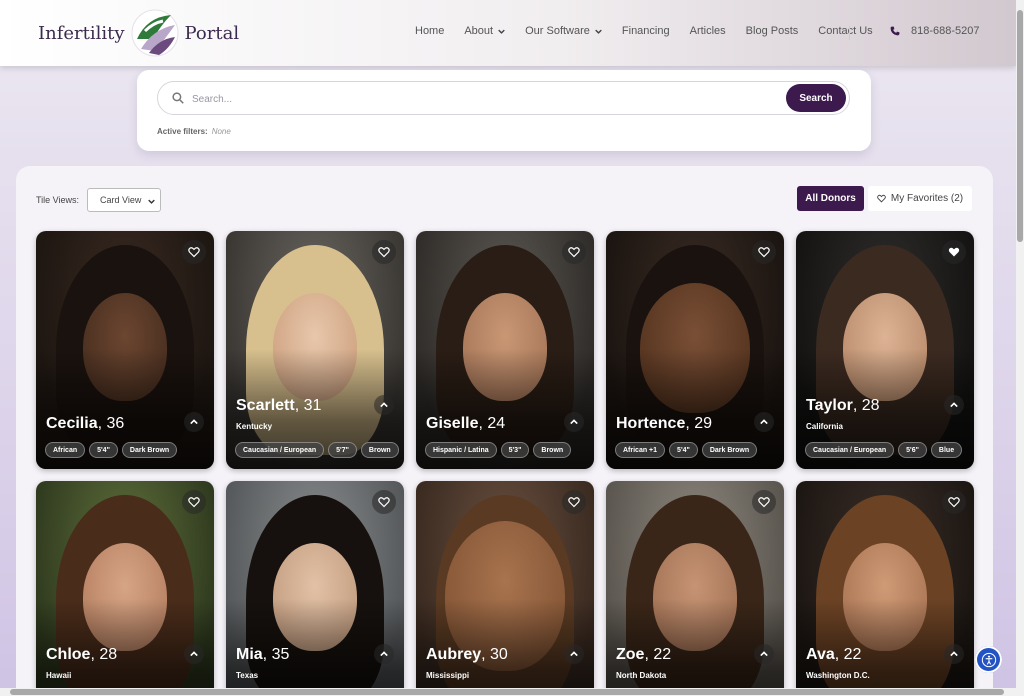 The image size is (1024, 696). What do you see at coordinates (683, 450) in the screenshot?
I see `tag-height: 5'4"` at bounding box center [683, 450].